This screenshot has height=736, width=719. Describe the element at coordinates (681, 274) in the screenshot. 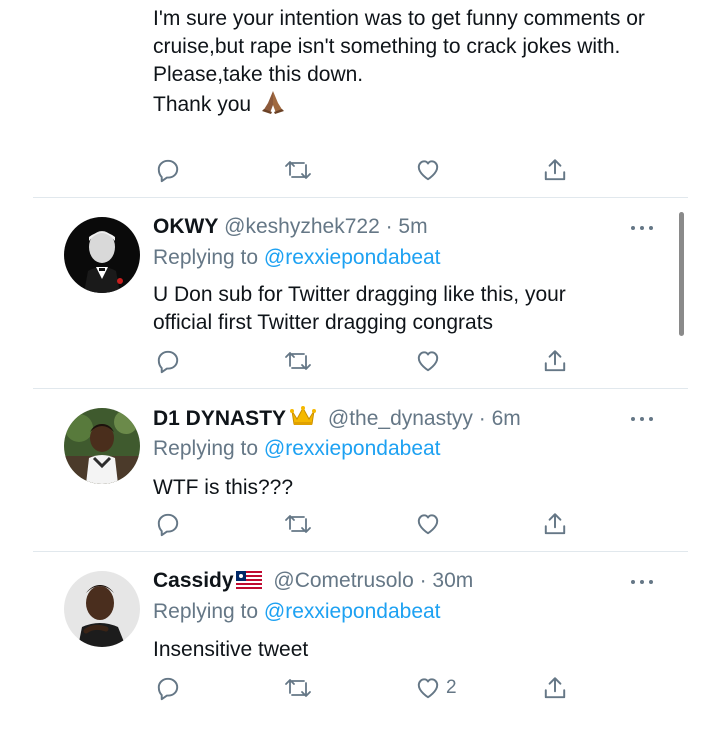

I see `scrollbar` at that location.